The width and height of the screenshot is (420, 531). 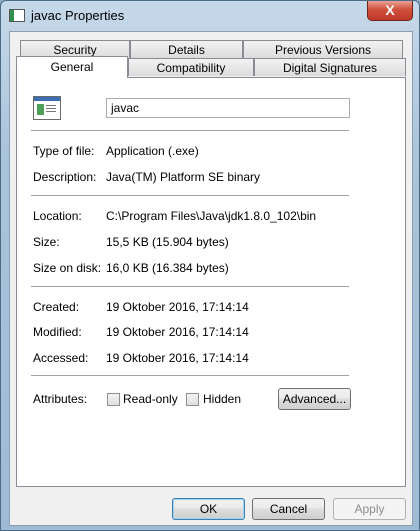 What do you see at coordinates (61, 358) in the screenshot?
I see `accessed-label: Accessed:` at bounding box center [61, 358].